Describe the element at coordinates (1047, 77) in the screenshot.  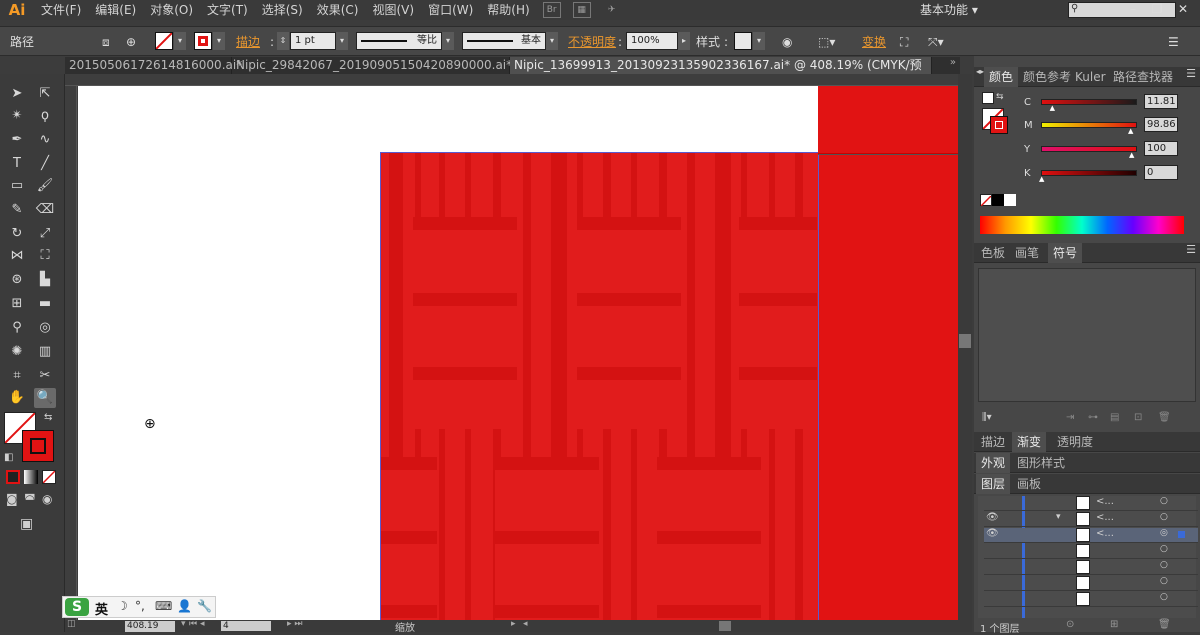
I see `tab-color-guide: 颜色参考` at that location.